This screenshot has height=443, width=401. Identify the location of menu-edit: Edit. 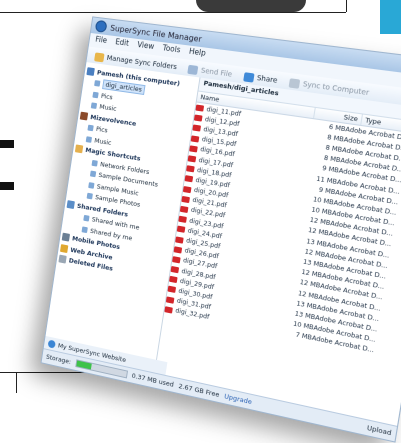
(122, 44).